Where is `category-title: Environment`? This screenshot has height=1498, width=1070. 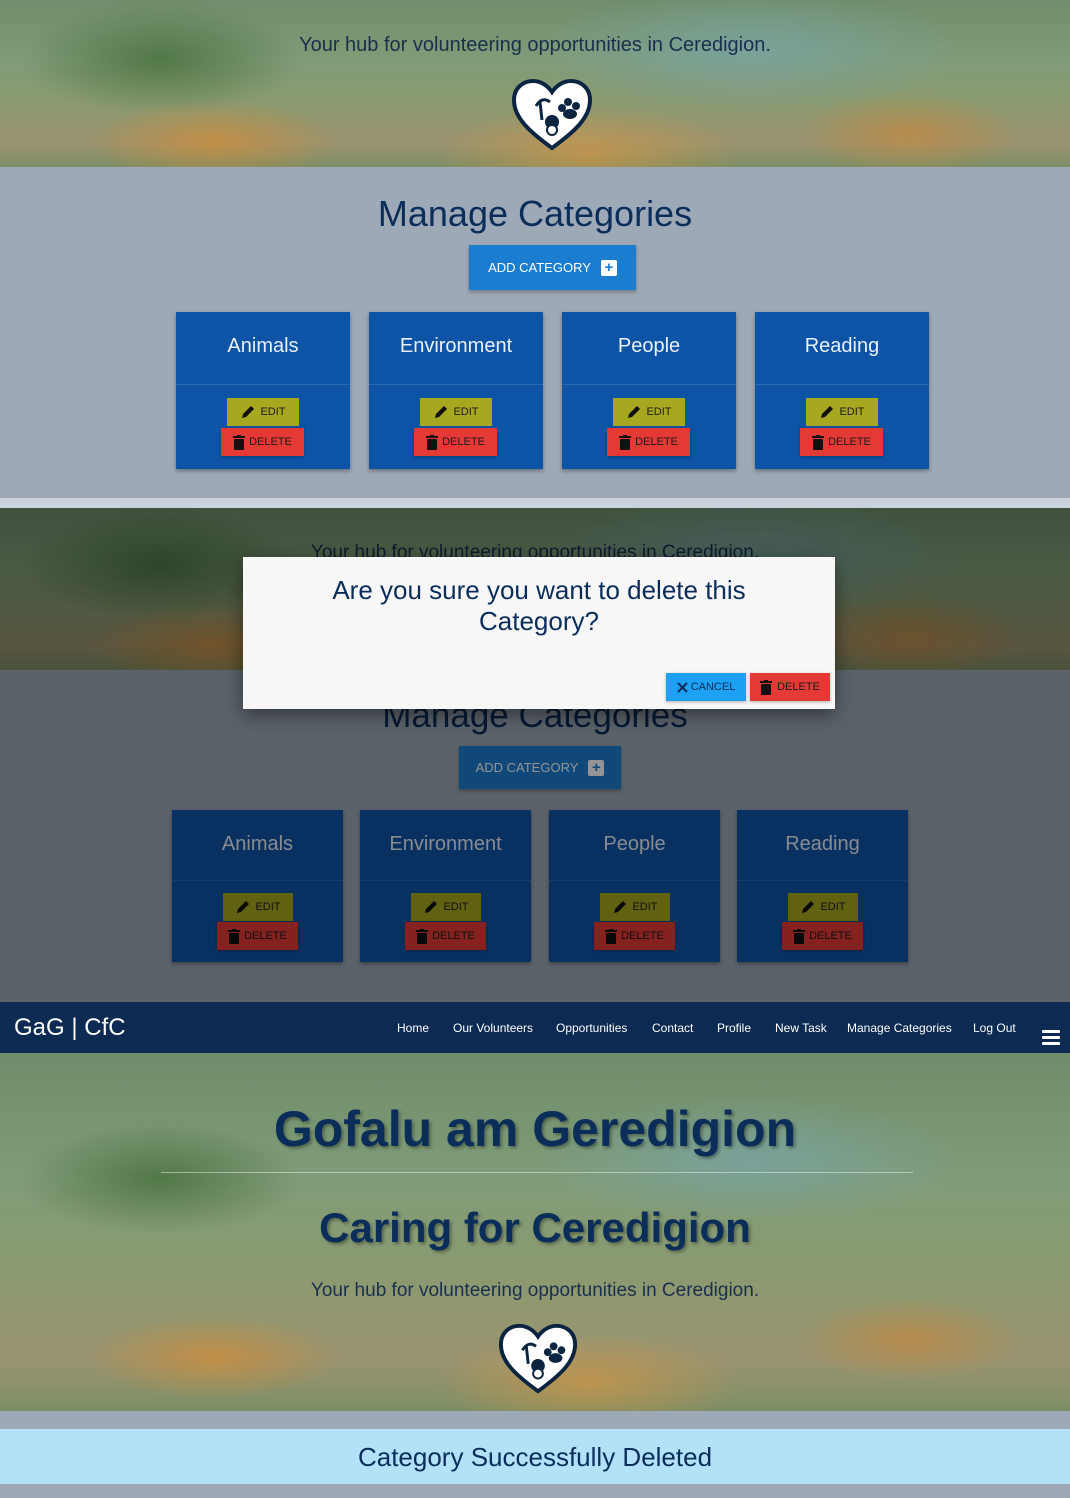 category-title: Environment is located at coordinates (456, 346).